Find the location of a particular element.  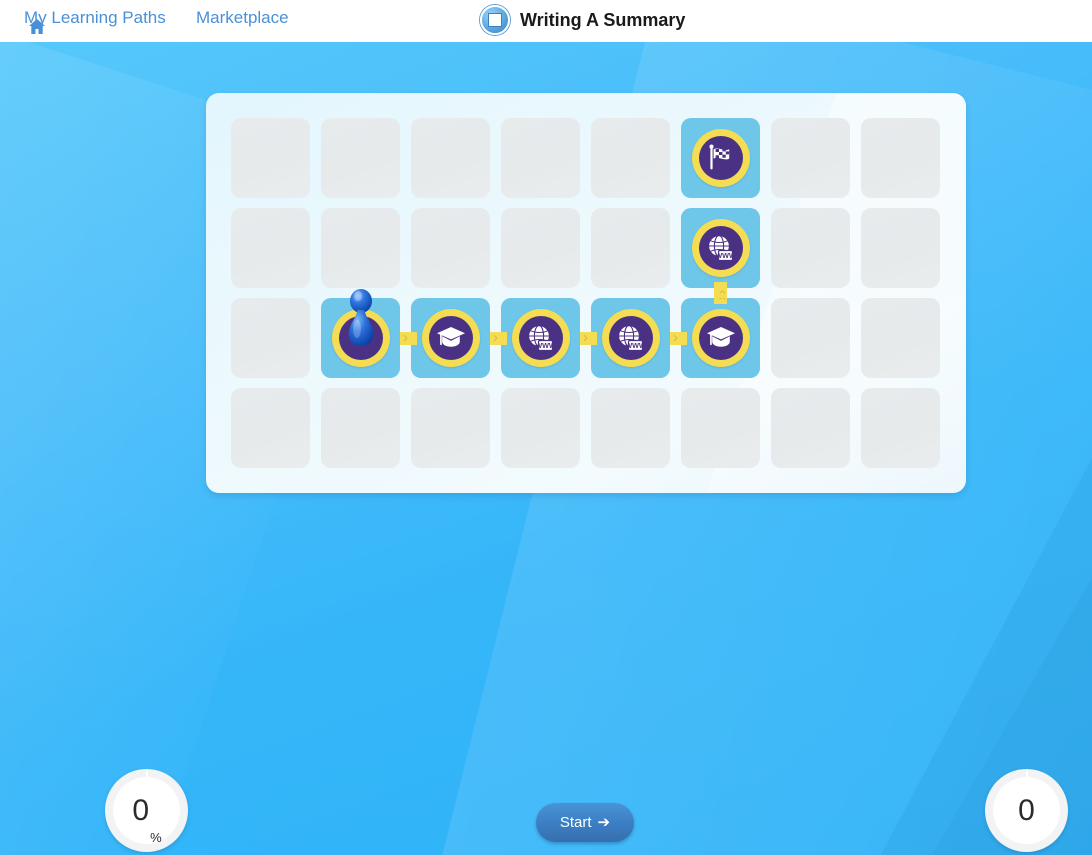

start-button: Start ➔ is located at coordinates (585, 822).